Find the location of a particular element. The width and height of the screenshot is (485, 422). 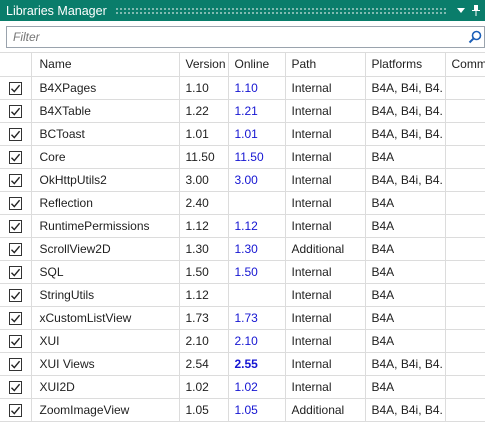

filter-box is located at coordinates (245, 37).